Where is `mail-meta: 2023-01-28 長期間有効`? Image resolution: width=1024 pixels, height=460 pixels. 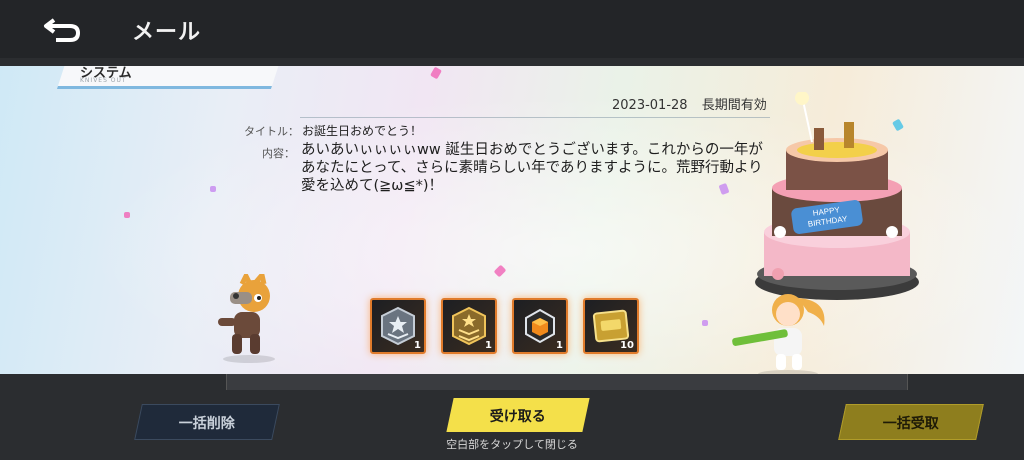
mail-meta: 2023-01-28 長期間有効 is located at coordinates (689, 103).